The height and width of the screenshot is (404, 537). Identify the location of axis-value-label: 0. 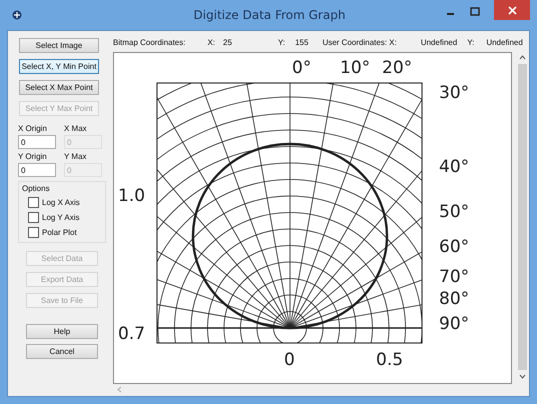
(289, 360).